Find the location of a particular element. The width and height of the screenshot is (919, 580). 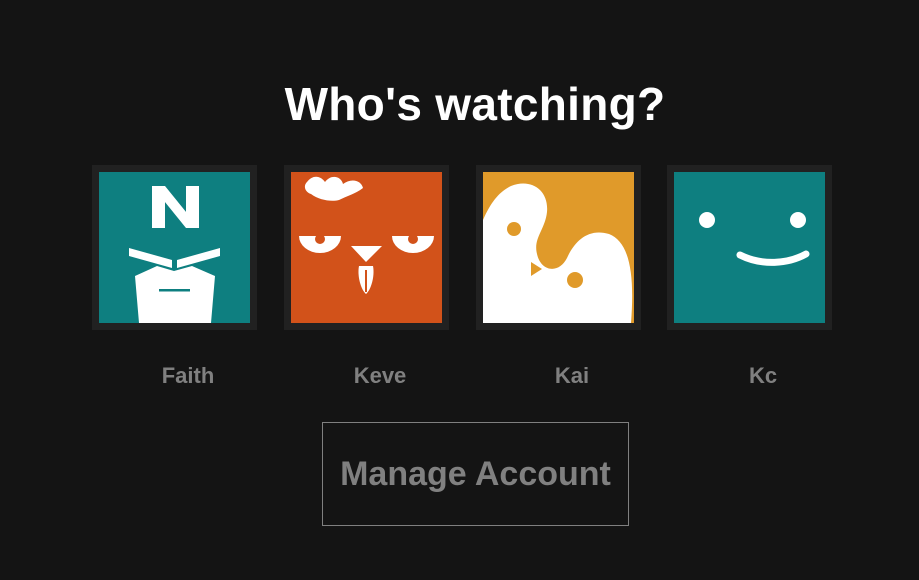

bird-shapes-icon is located at coordinates (558, 247).